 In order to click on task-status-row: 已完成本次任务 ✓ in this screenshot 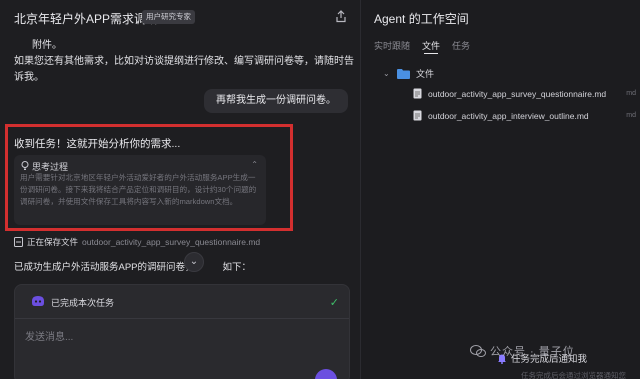, I will do `click(182, 302)`.